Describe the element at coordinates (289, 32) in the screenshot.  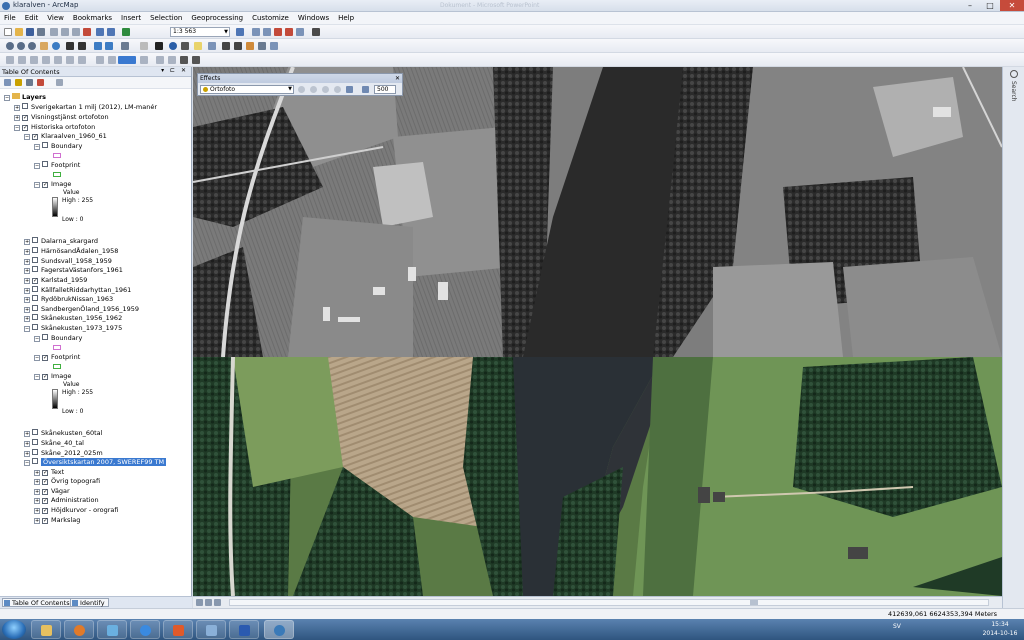
I see `python-icon` at that location.